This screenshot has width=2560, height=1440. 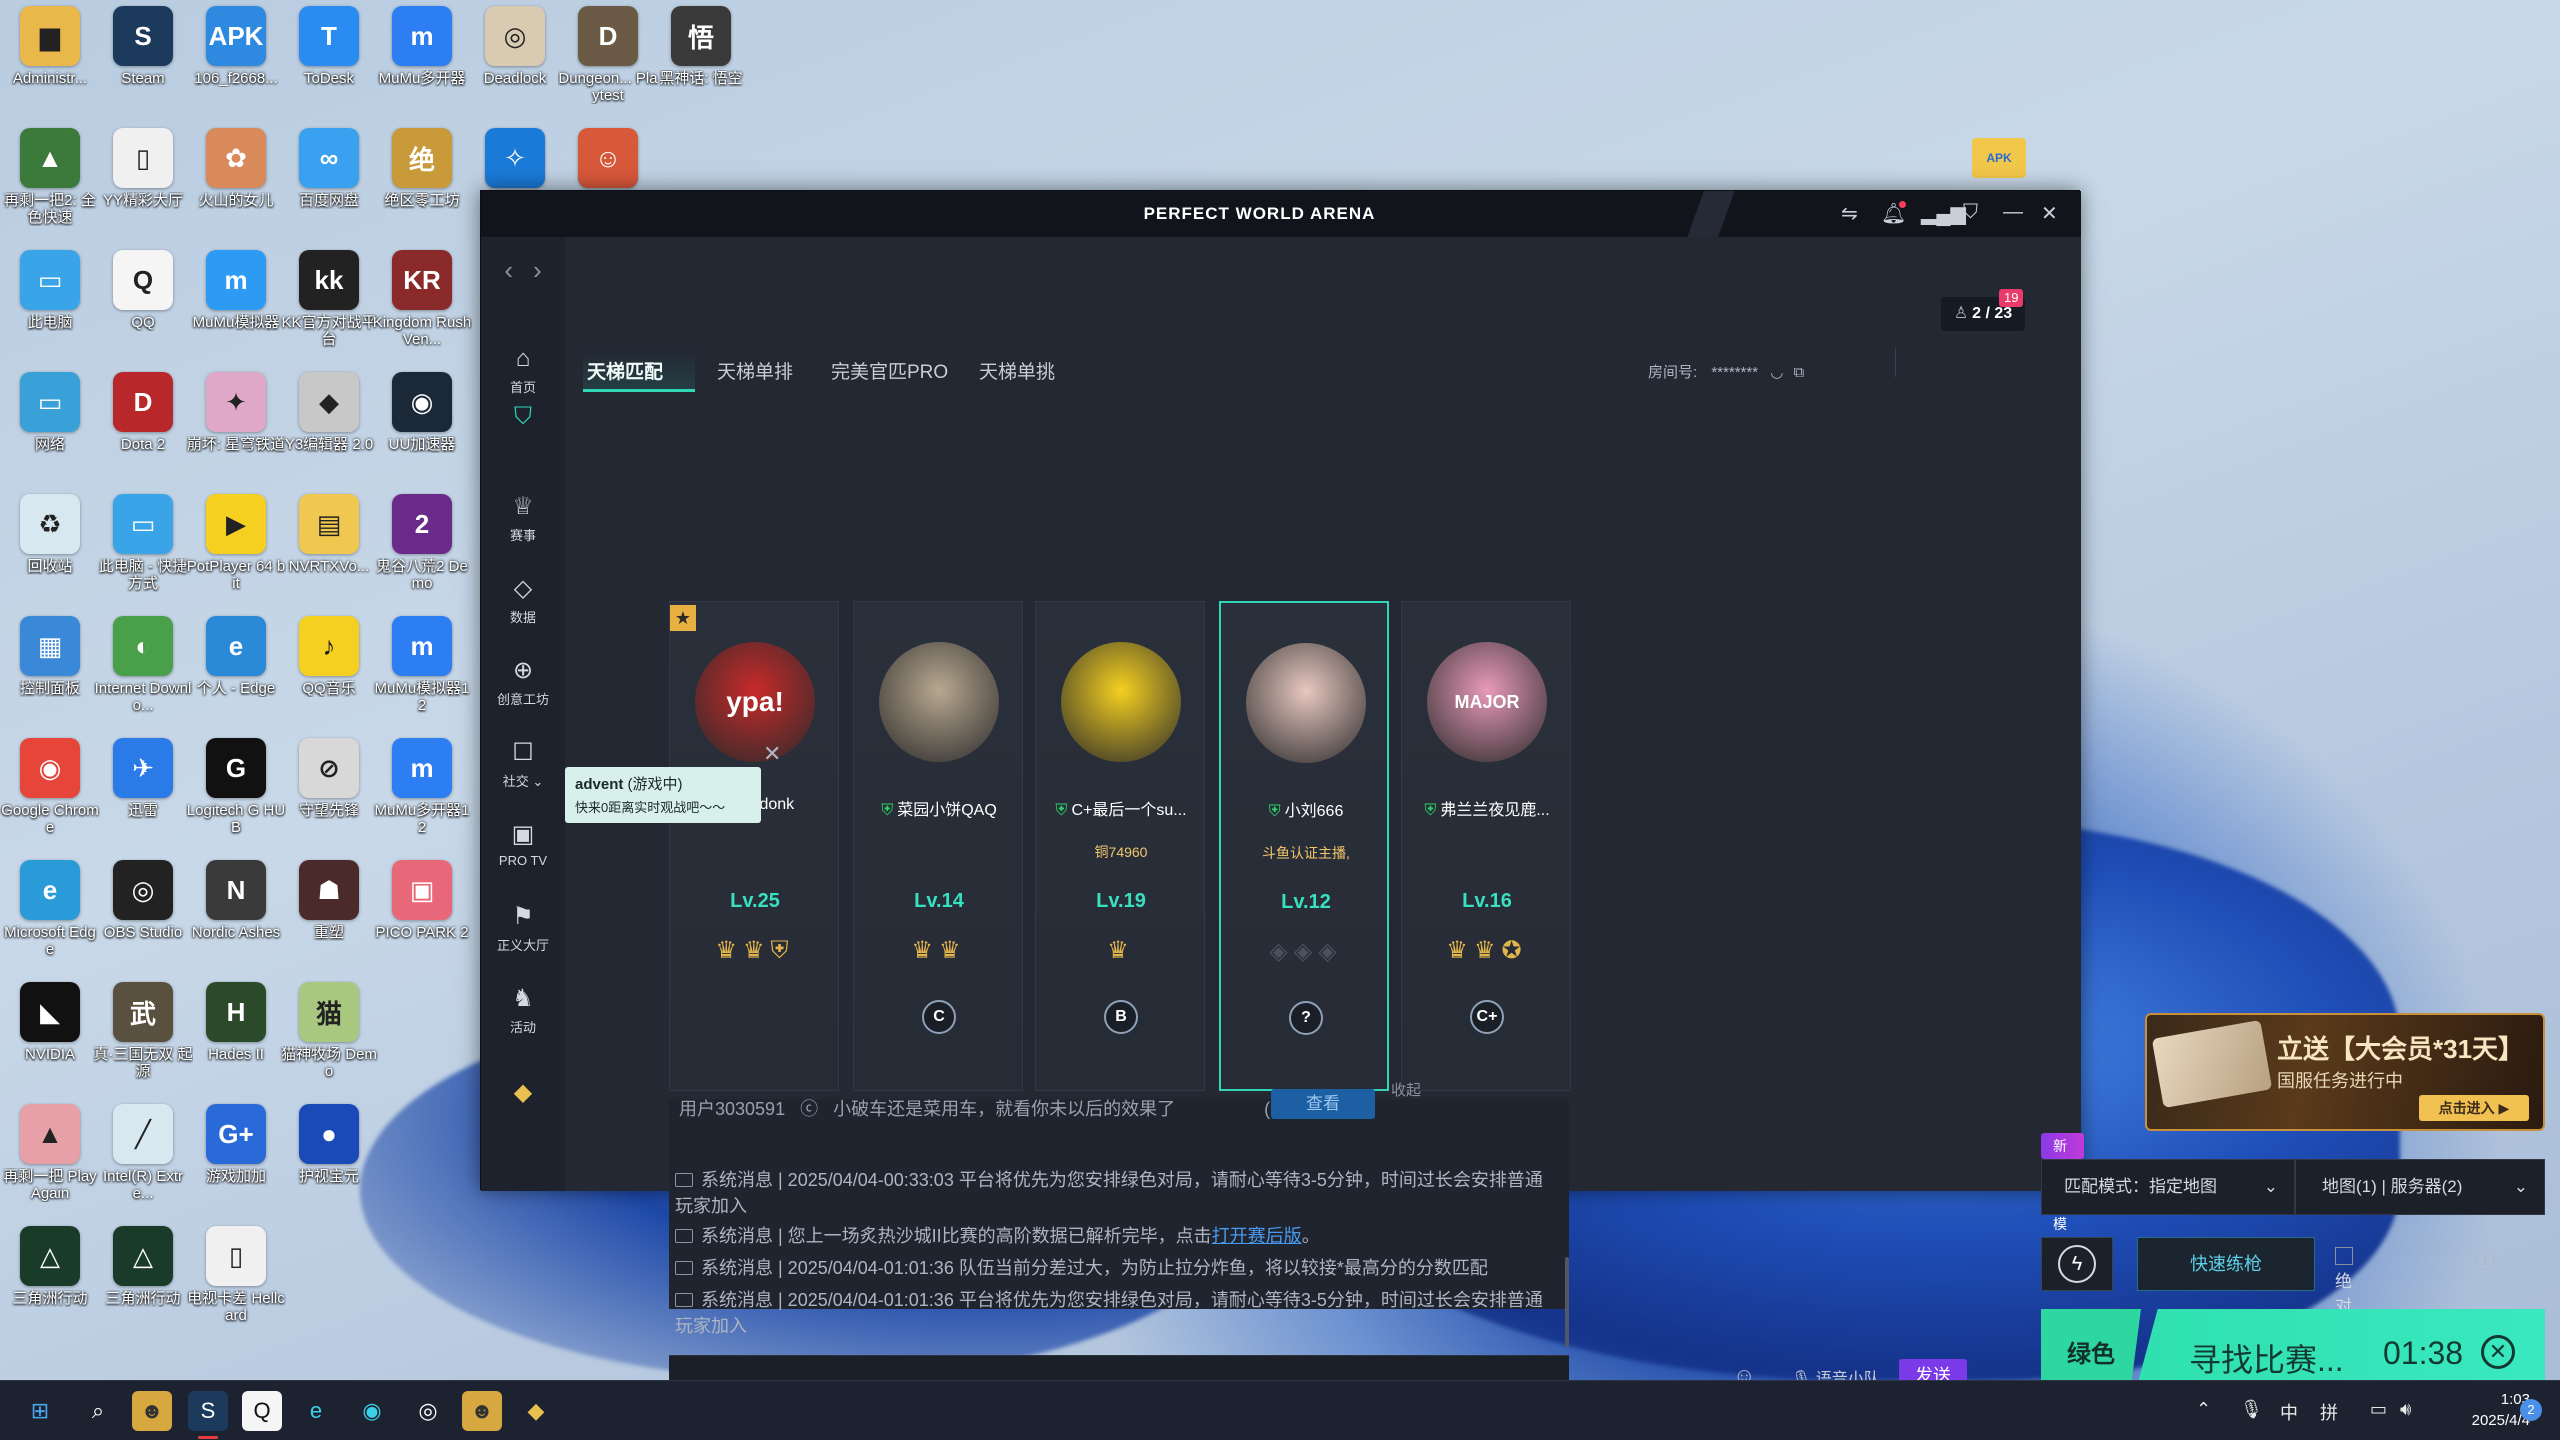 I want to click on chrome-icon: ◎, so click(x=428, y=1411).